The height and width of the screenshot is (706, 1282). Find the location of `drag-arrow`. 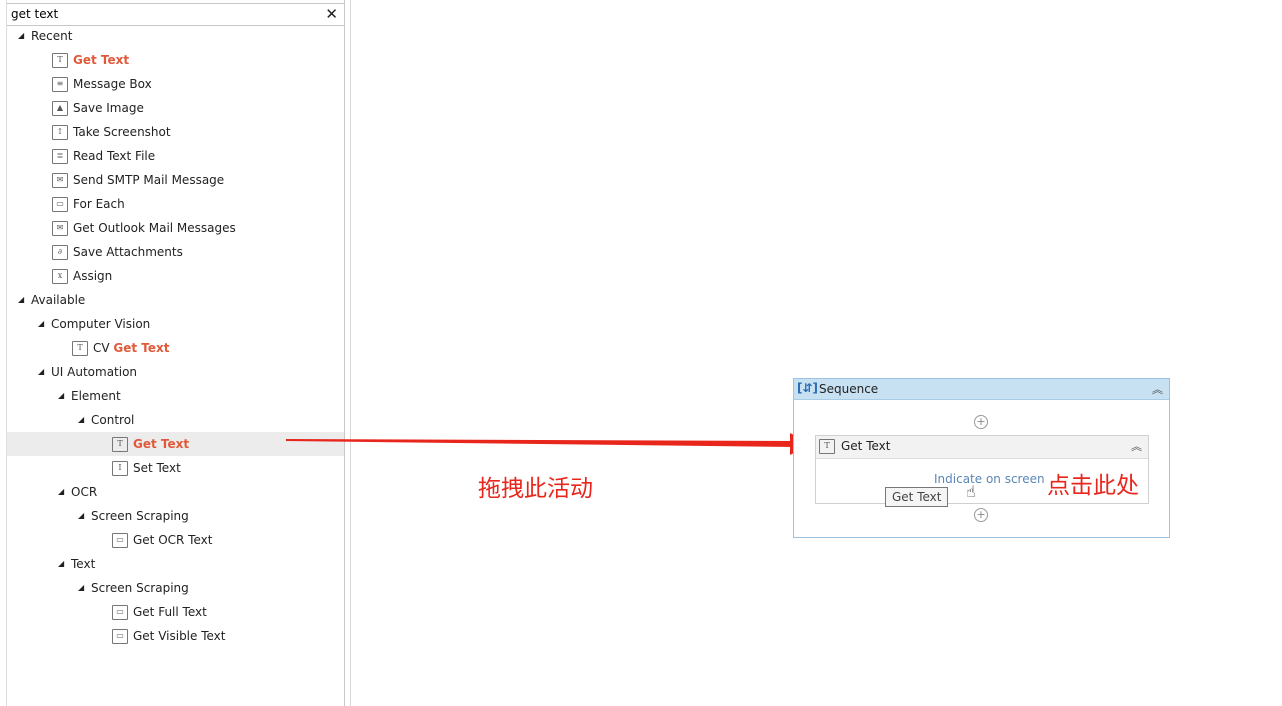

drag-arrow is located at coordinates (549, 444).